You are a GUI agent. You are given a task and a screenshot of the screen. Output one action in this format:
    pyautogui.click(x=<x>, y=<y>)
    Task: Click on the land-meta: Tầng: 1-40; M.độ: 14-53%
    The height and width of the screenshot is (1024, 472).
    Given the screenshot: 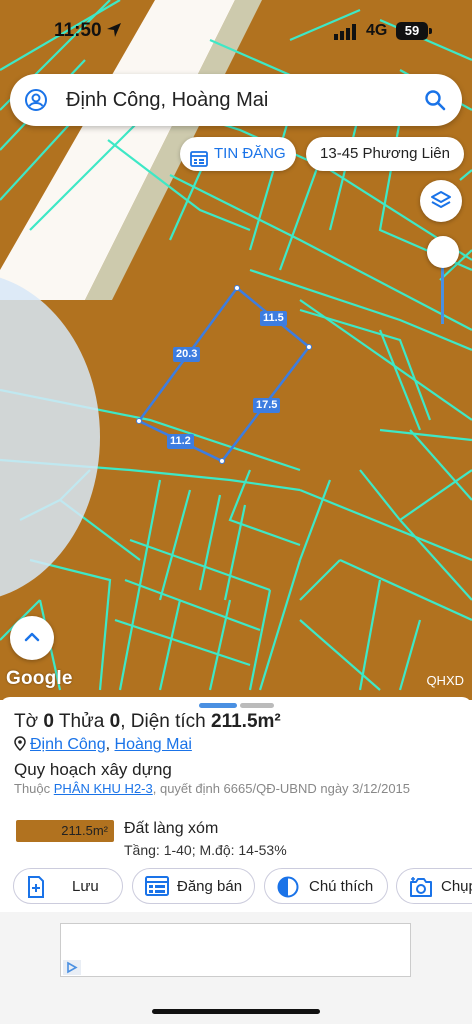 What is the action you would take?
    pyautogui.click(x=205, y=850)
    